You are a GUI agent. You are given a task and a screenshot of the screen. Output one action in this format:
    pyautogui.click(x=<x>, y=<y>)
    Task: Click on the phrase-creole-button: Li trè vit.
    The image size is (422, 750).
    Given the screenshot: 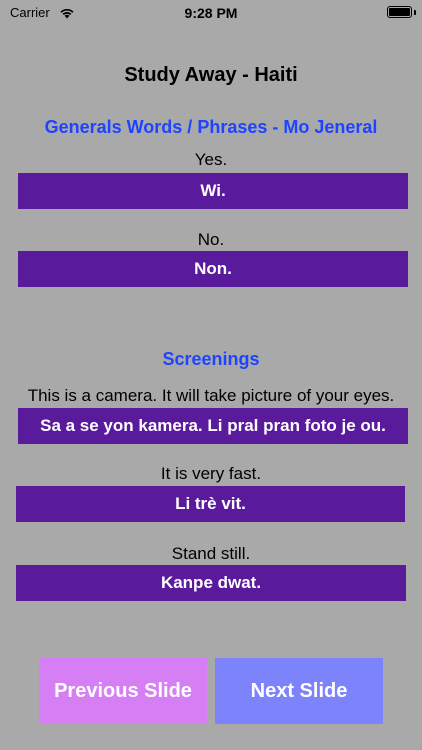 What is the action you would take?
    pyautogui.click(x=210, y=504)
    